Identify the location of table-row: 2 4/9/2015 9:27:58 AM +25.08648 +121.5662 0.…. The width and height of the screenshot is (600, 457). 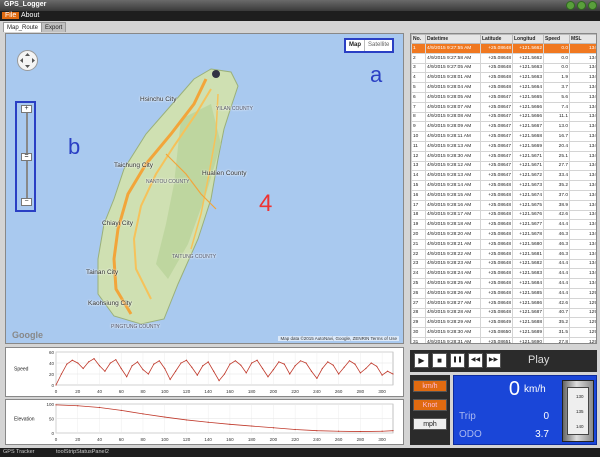
(503, 58).